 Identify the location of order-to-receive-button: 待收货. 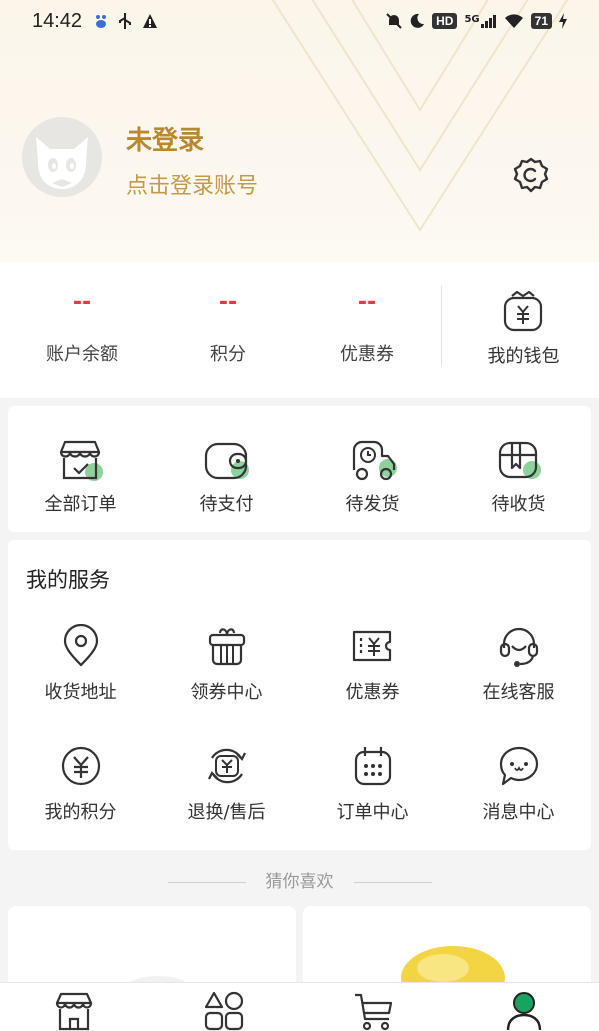
(518, 469).